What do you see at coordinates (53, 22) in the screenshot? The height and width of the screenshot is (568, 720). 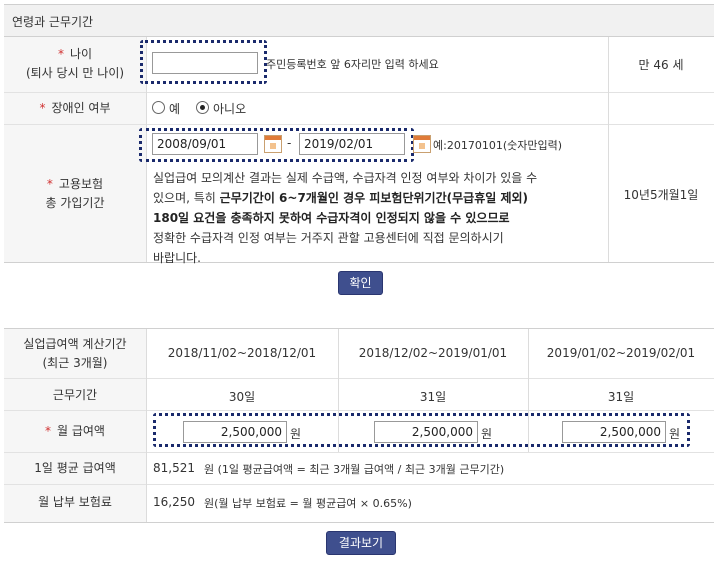 I see `section-title: 연령과 근무기간` at bounding box center [53, 22].